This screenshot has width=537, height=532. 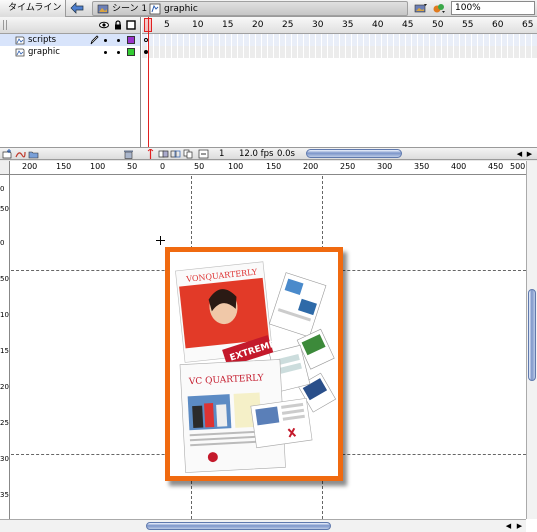 I want to click on frame-ruler: 5 10 15 20 25 30 35 40 45 50 55 60 65, so click(x=339, y=25).